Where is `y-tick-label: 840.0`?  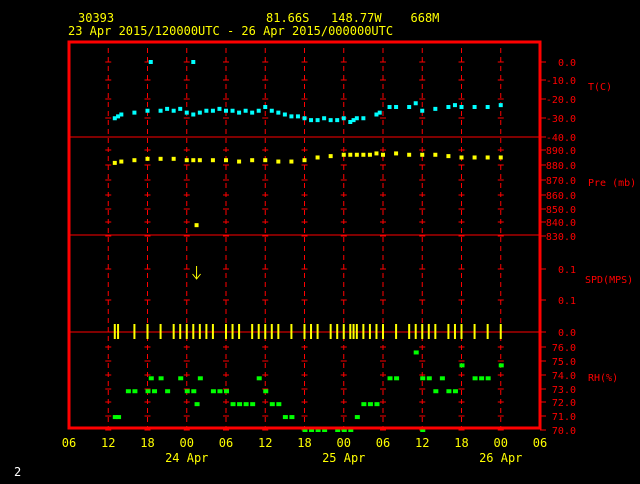
y-tick-label: 840.0 is located at coordinates (561, 223).